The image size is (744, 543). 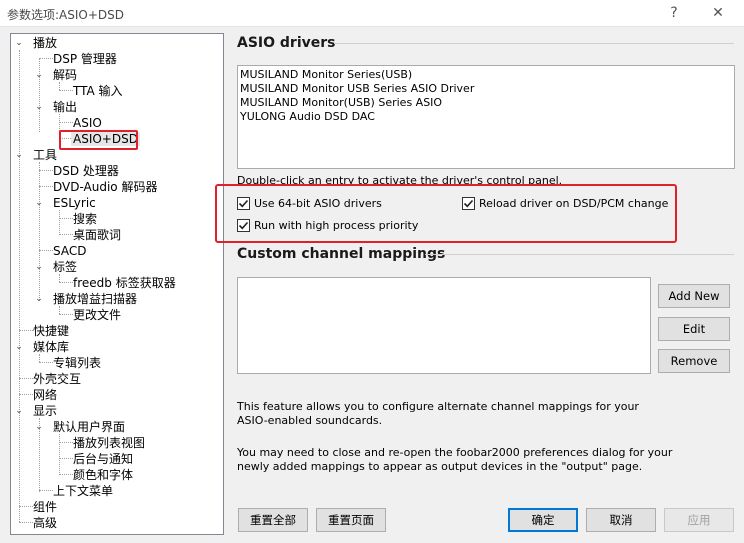 What do you see at coordinates (65, 267) in the screenshot?
I see `tree-item-tags: 标签` at bounding box center [65, 267].